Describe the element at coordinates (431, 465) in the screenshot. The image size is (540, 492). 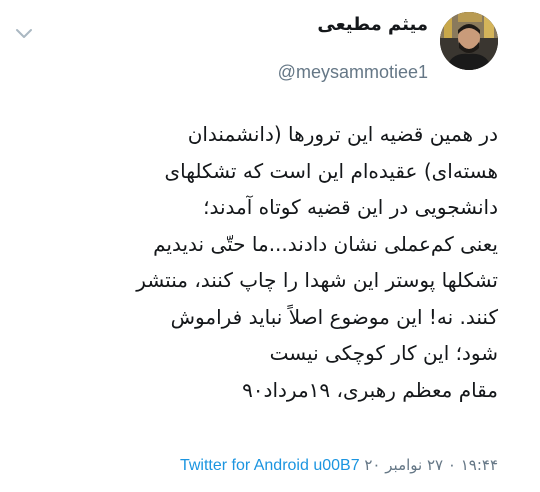
I see `tweet-timestamp: ۱۹:۴۴ ۰ ۲۷ نوامبر ۲۰` at that location.